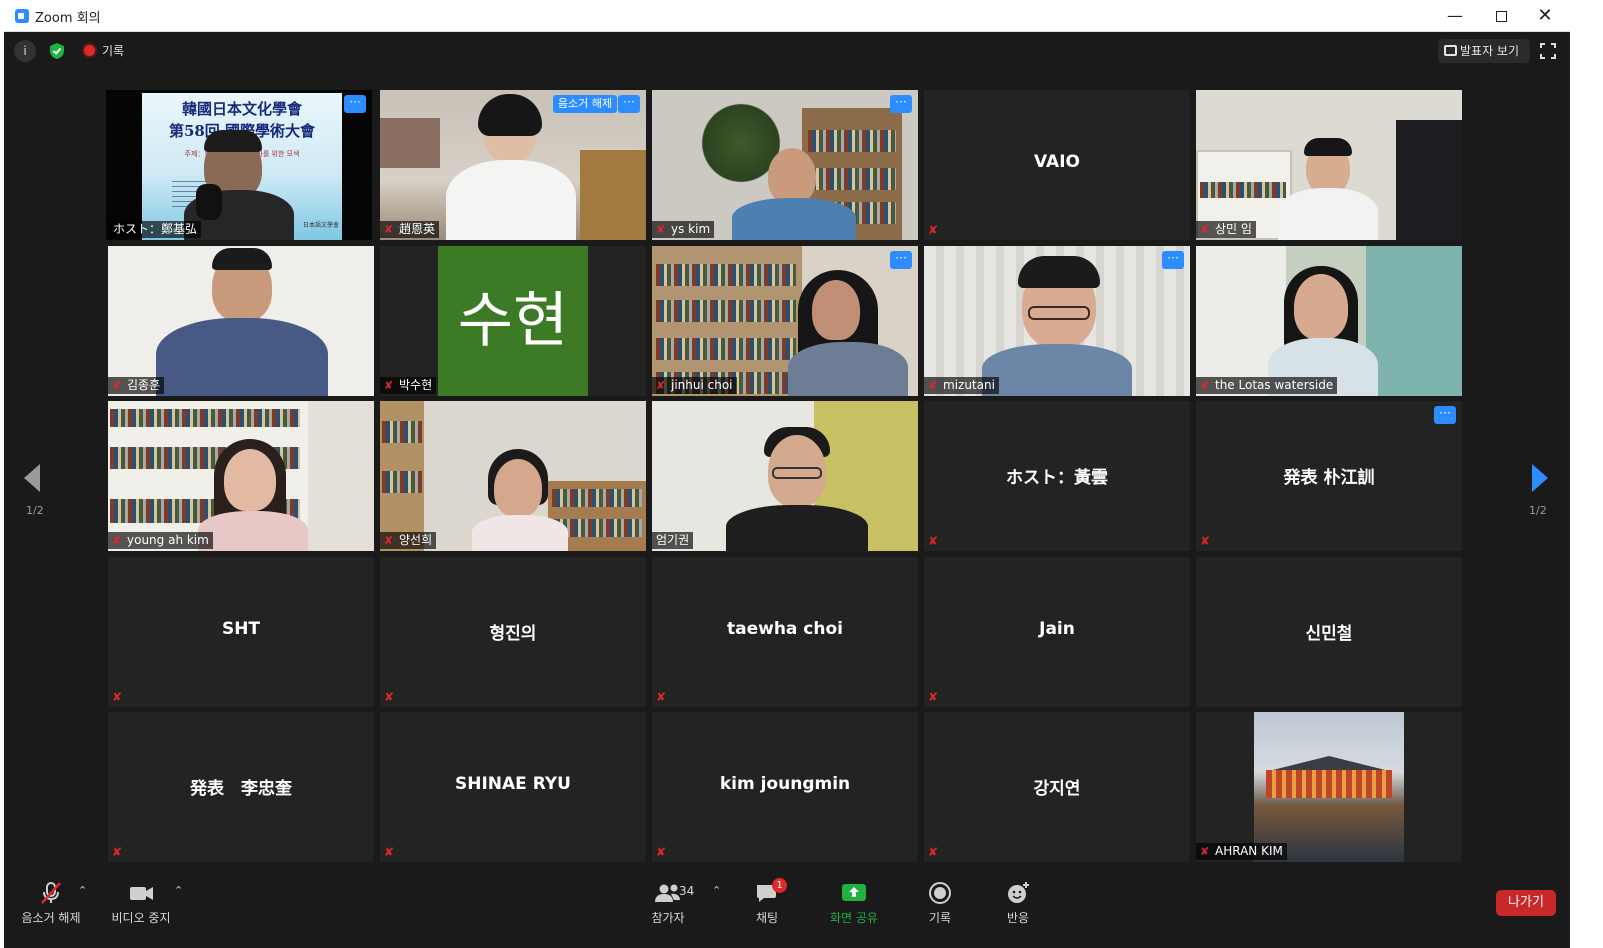 The width and height of the screenshot is (1603, 948). Describe the element at coordinates (779, 885) in the screenshot. I see `chat-unread-badge: 1` at that location.